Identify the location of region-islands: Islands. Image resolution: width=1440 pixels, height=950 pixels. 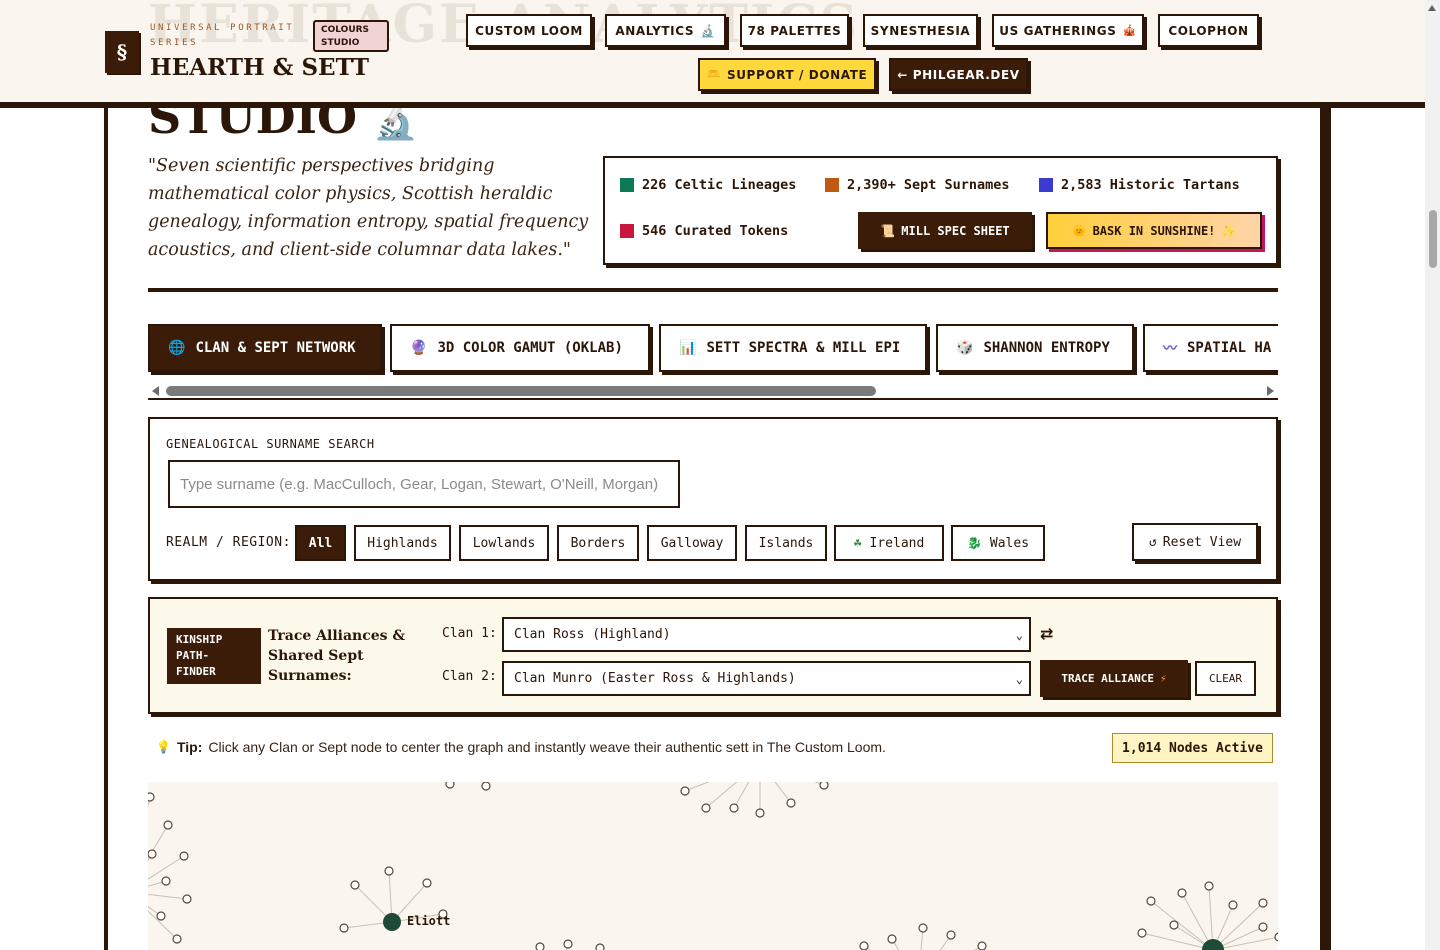
(786, 543).